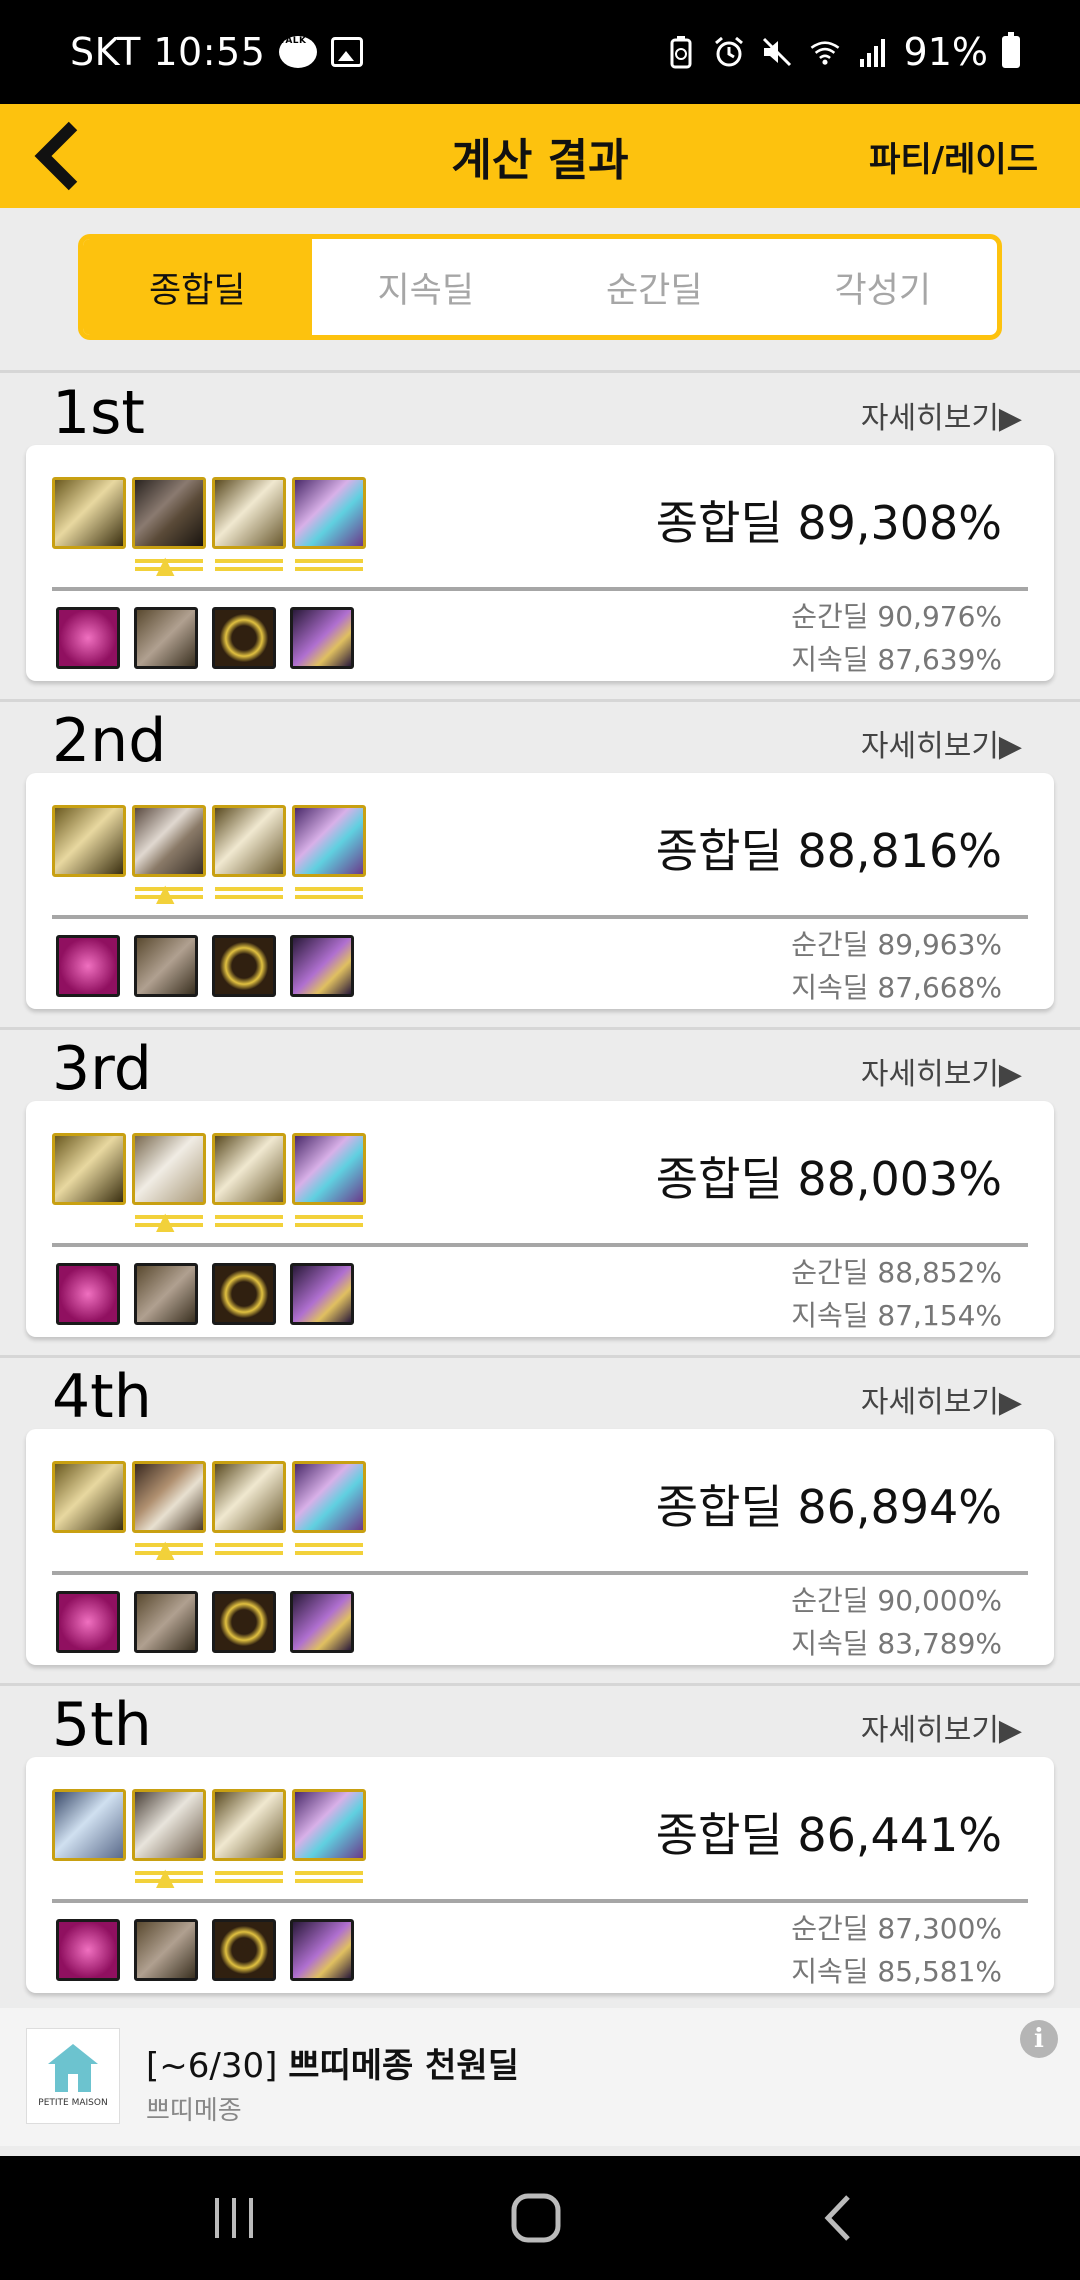 The height and width of the screenshot is (2280, 1080). Describe the element at coordinates (896, 1643) in the screenshot. I see `sustain-deal-value: 지속딜 83,789%` at that location.